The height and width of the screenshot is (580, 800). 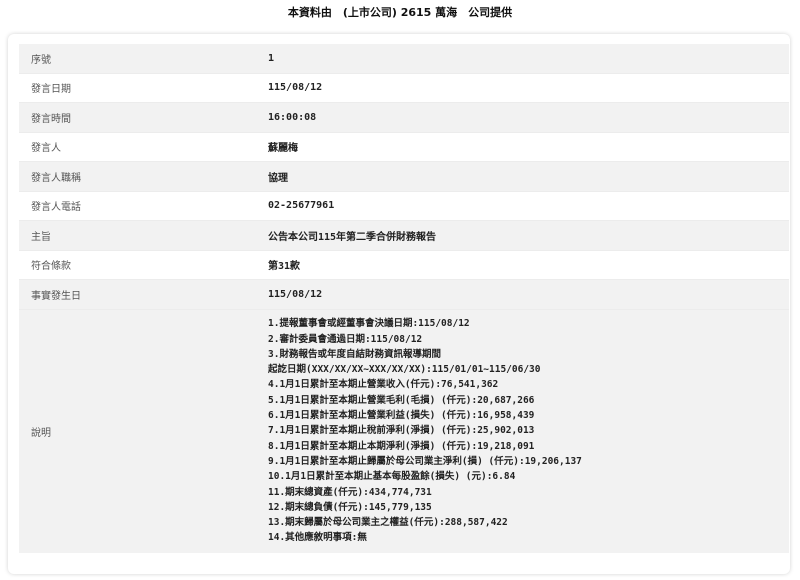 What do you see at coordinates (404, 59) in the screenshot?
I see `table-row-serial: 序號 1` at bounding box center [404, 59].